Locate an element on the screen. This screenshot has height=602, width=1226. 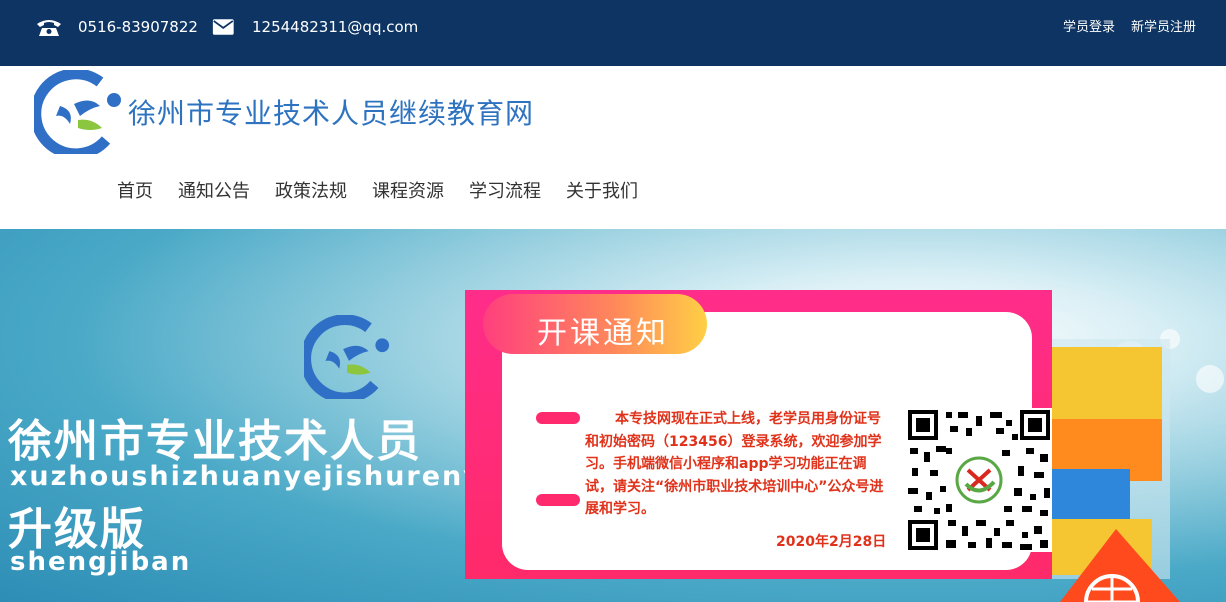
banner-subtitle-pinyin: shengjiban is located at coordinates (101, 562).